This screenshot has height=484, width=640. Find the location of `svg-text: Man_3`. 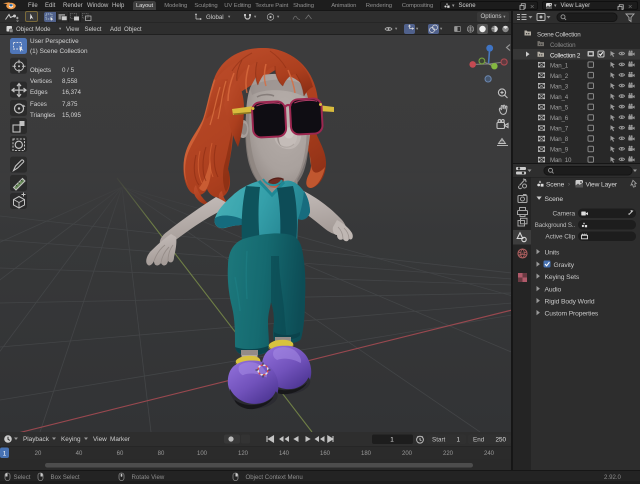

svg-text: Man_3 is located at coordinates (559, 86).